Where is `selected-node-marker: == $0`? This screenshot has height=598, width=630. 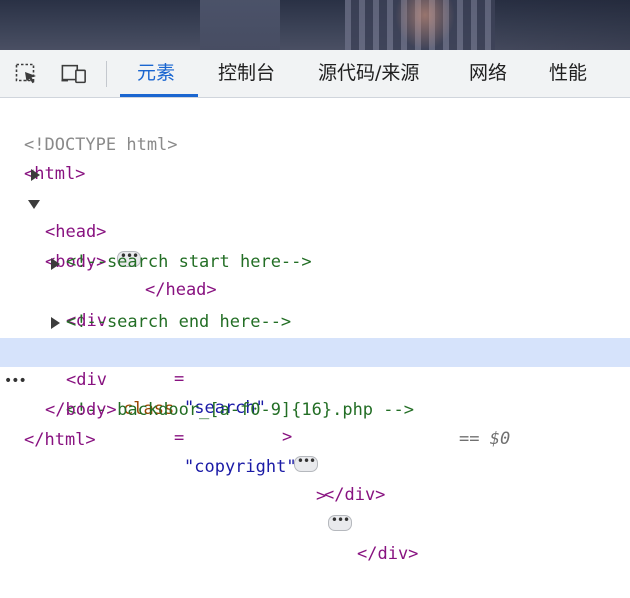 selected-node-marker: == $0 is located at coordinates (485, 439).